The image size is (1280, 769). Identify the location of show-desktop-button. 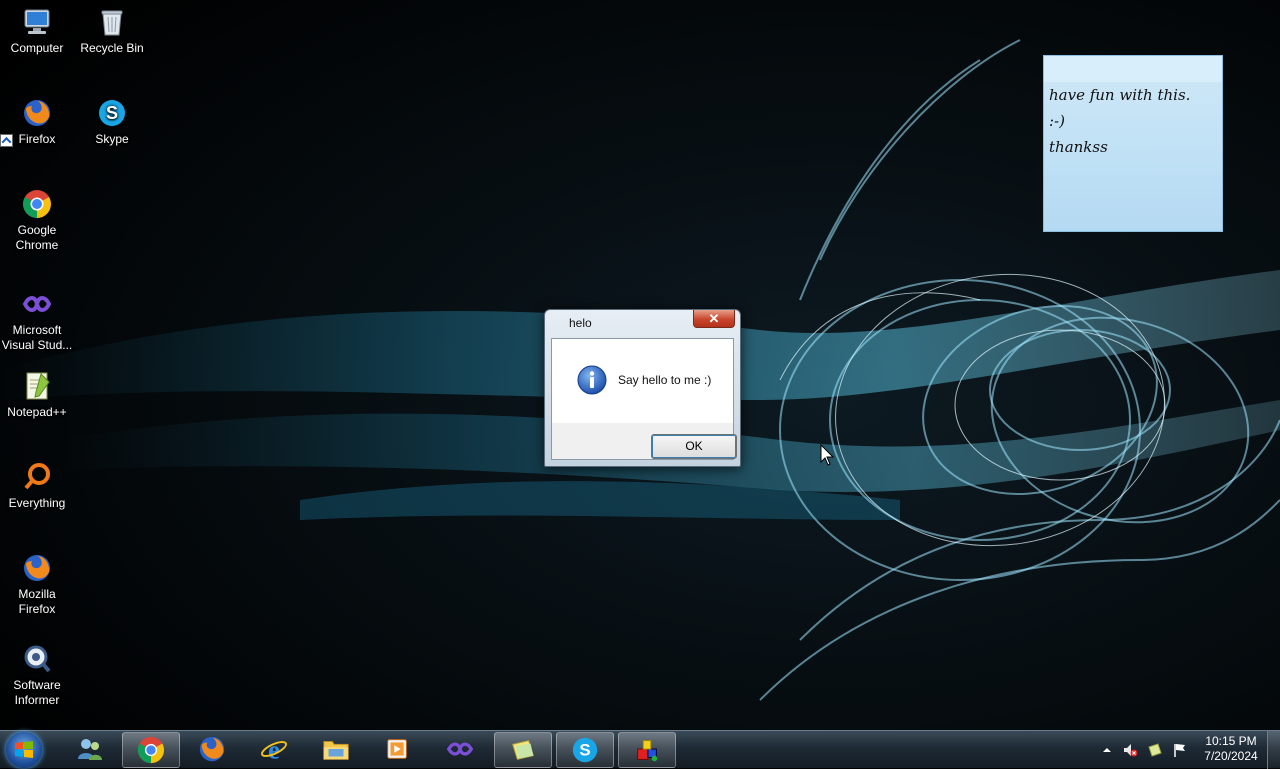
(1273, 750).